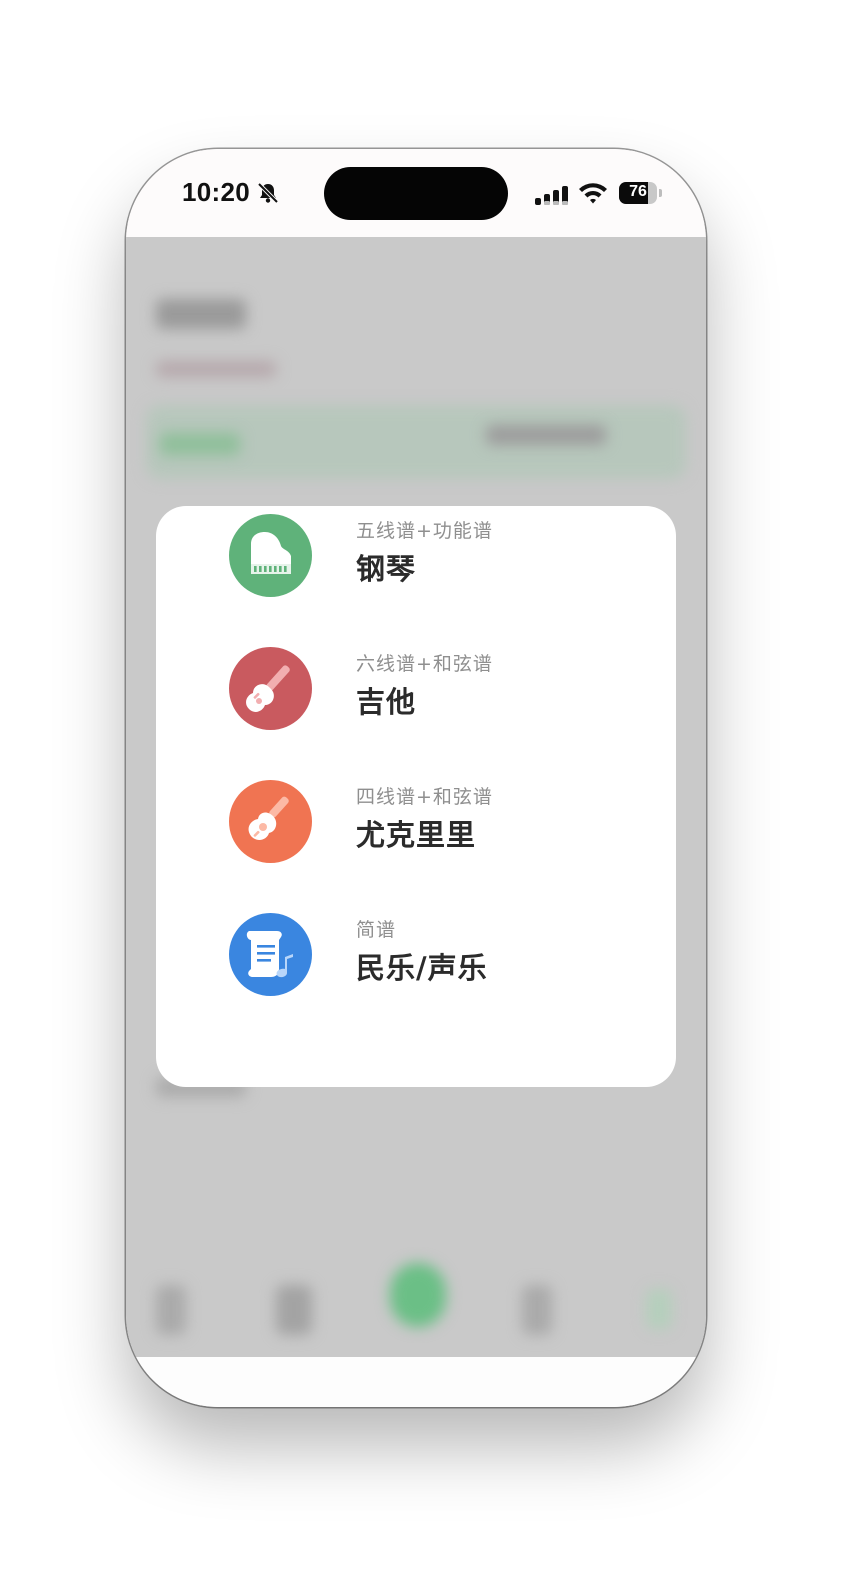  What do you see at coordinates (424, 531) in the screenshot?
I see `instrument-subtitle: 五线谱+功能谱` at bounding box center [424, 531].